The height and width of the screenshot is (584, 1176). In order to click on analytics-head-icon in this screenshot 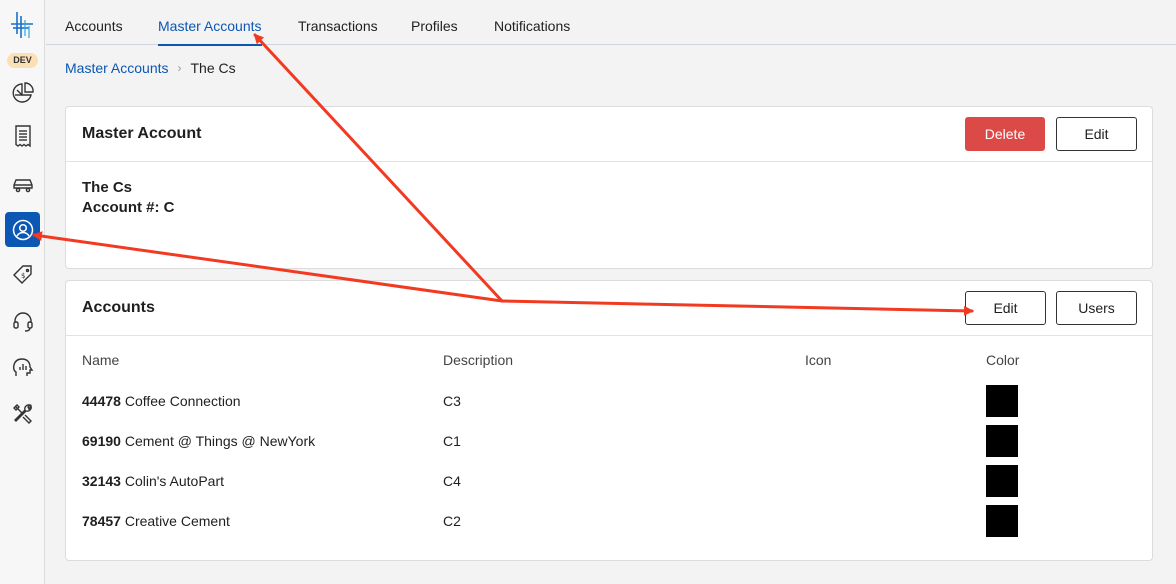, I will do `click(22, 366)`.